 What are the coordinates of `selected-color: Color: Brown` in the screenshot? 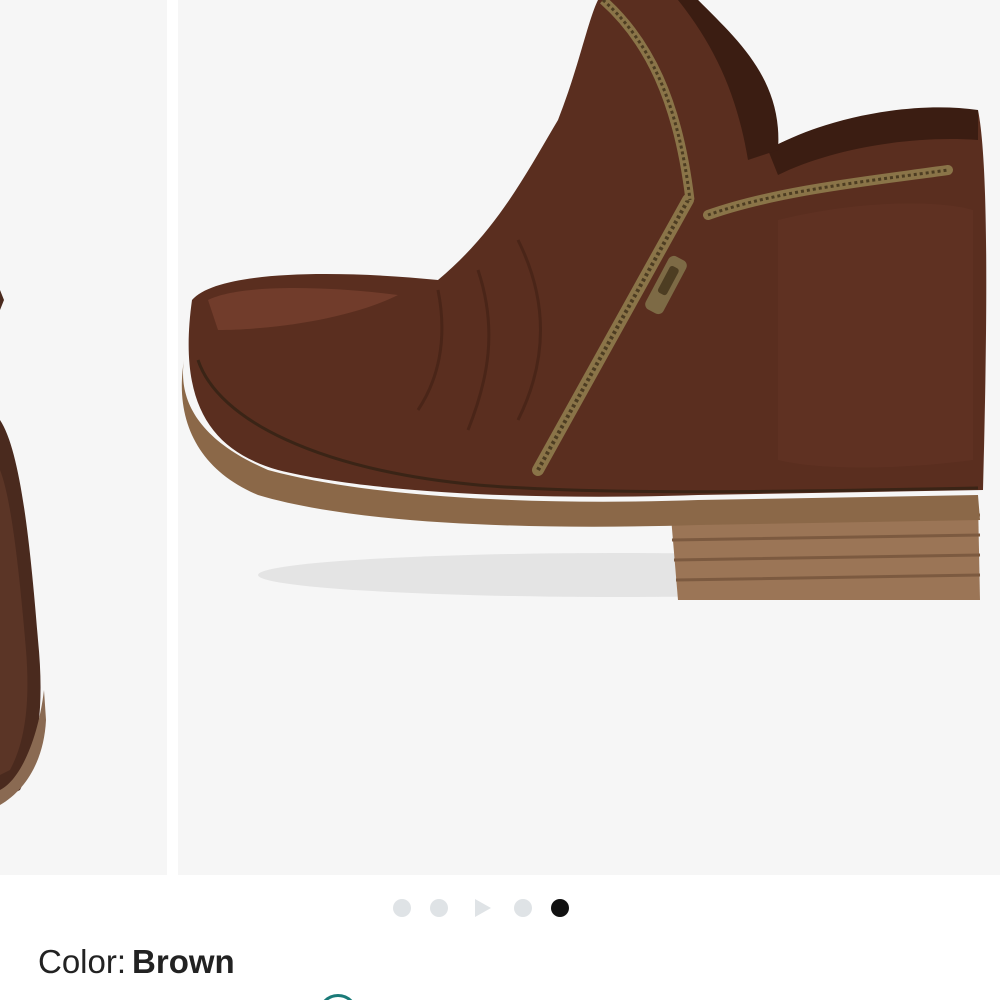 It's located at (136, 962).